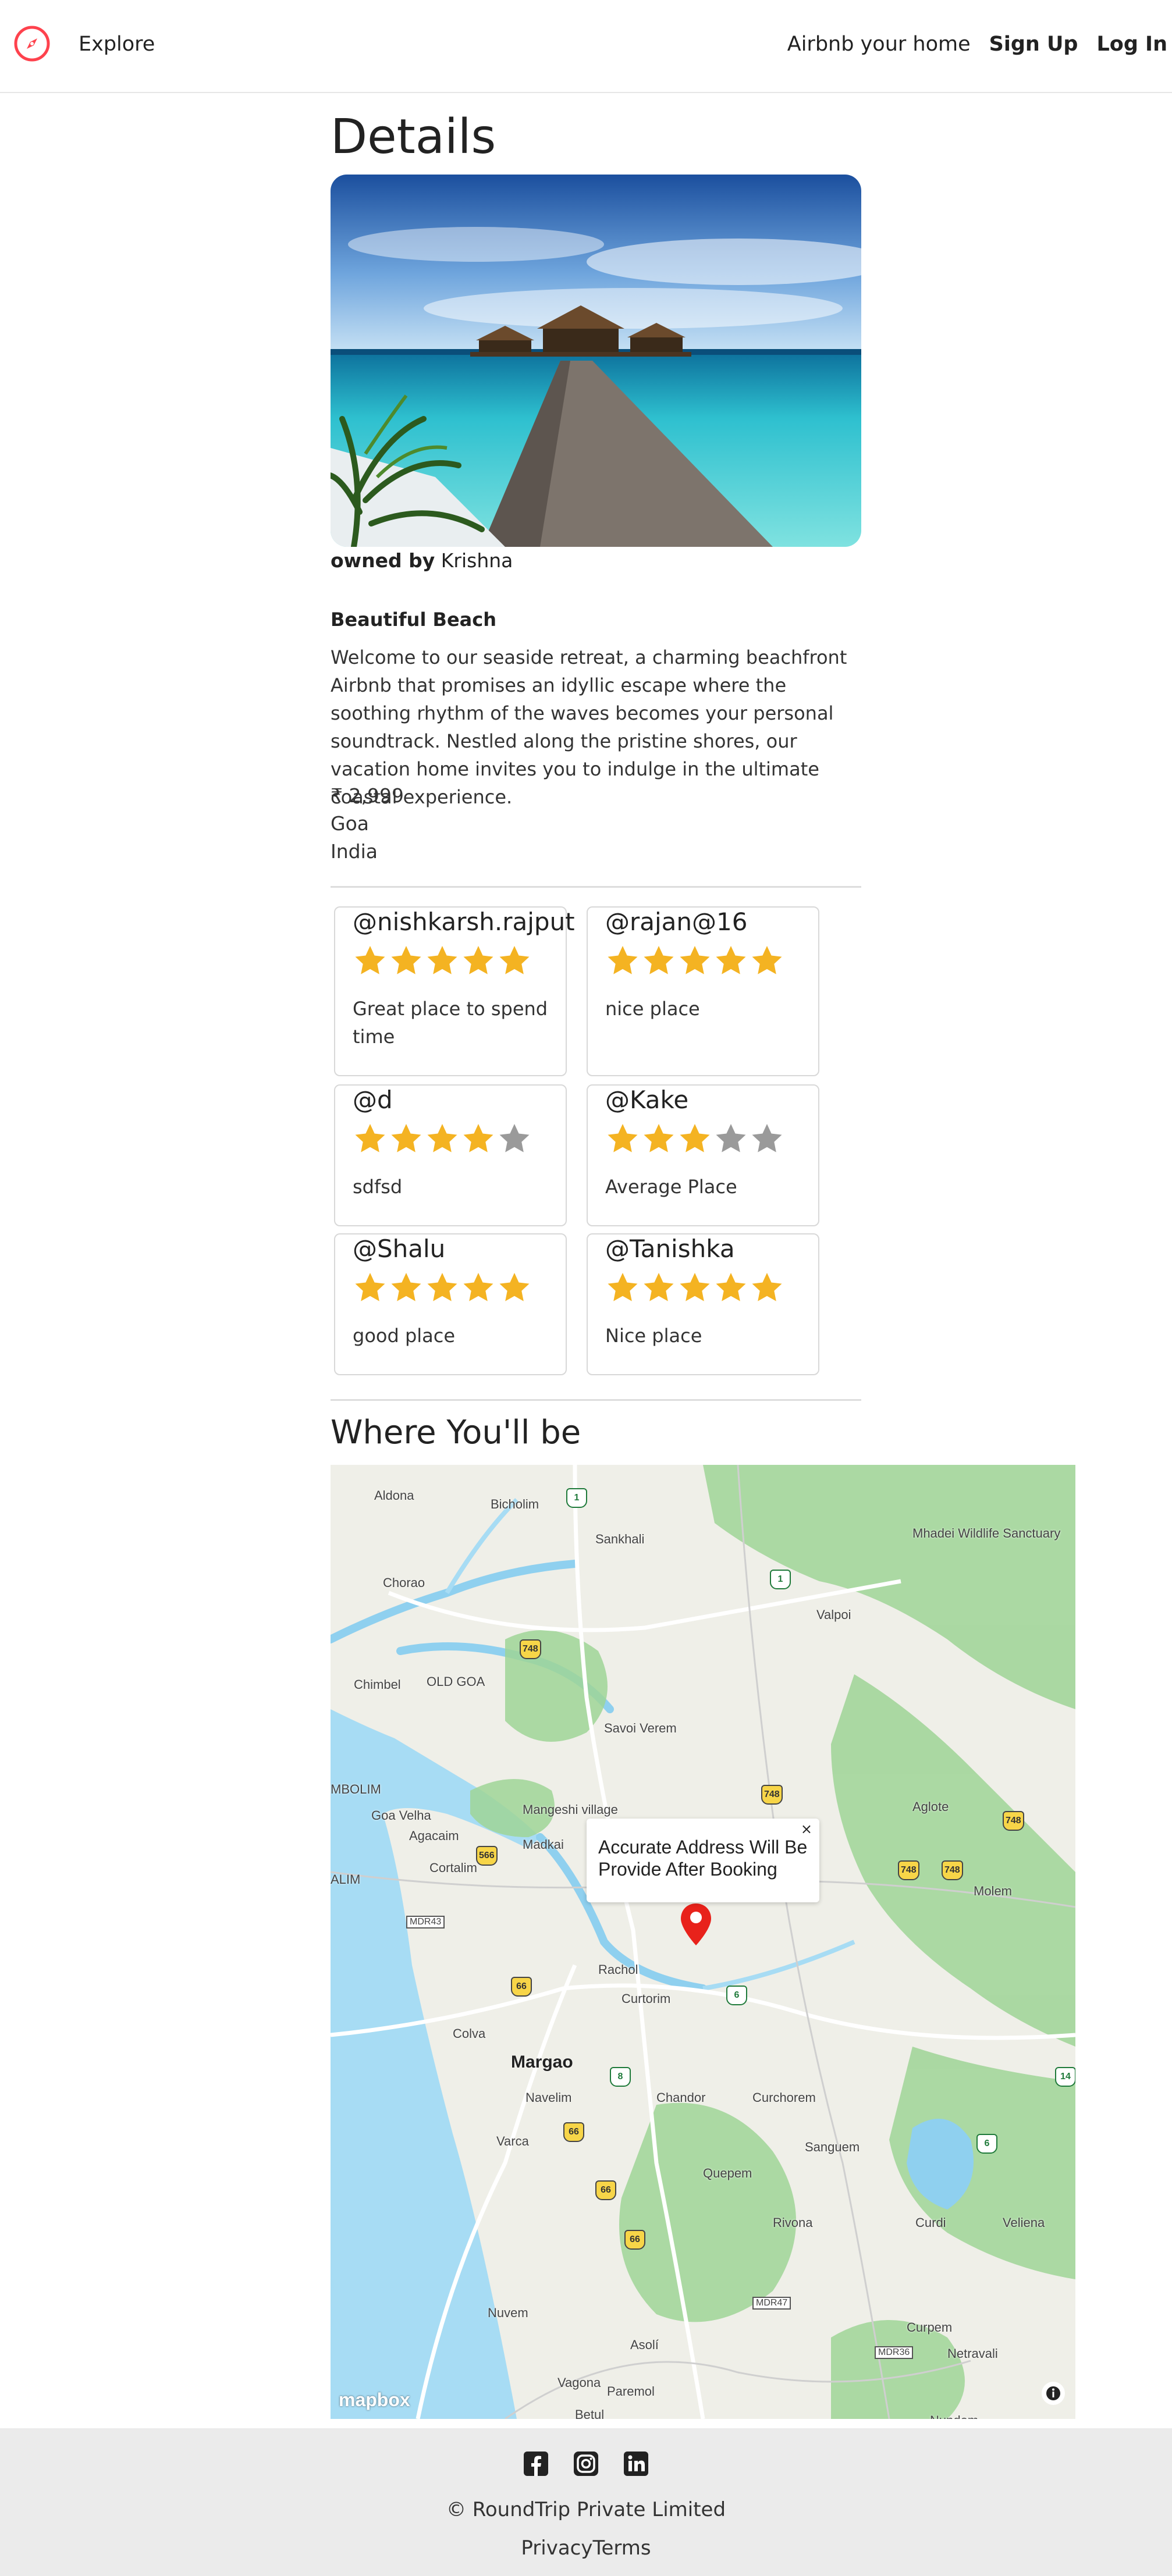  I want to click on map-place-label: Sanguem, so click(832, 2147).